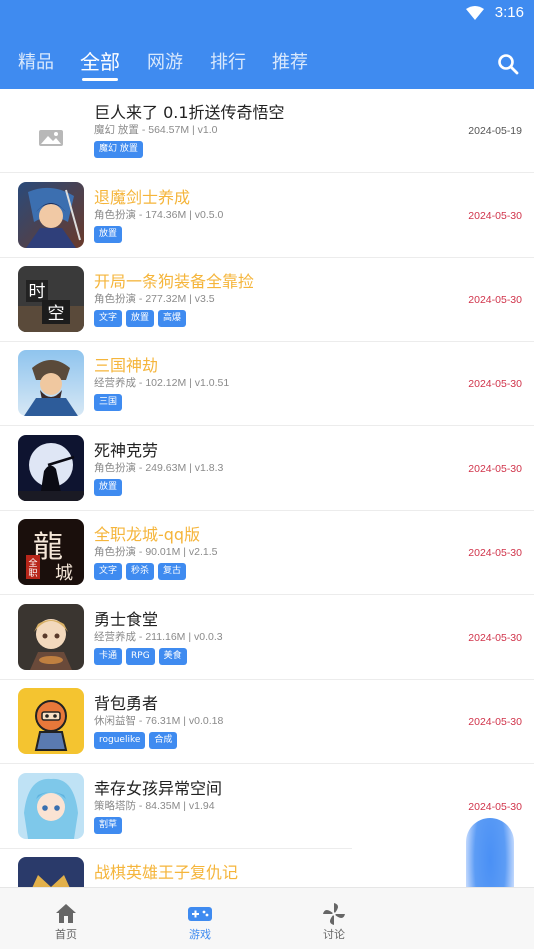 This screenshot has height=949, width=534. What do you see at coordinates (267, 14) in the screenshot?
I see `status-bar: 3:16` at bounding box center [267, 14].